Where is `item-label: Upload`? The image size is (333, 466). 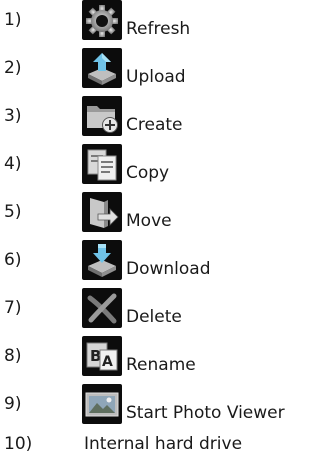 item-label: Upload is located at coordinates (156, 77).